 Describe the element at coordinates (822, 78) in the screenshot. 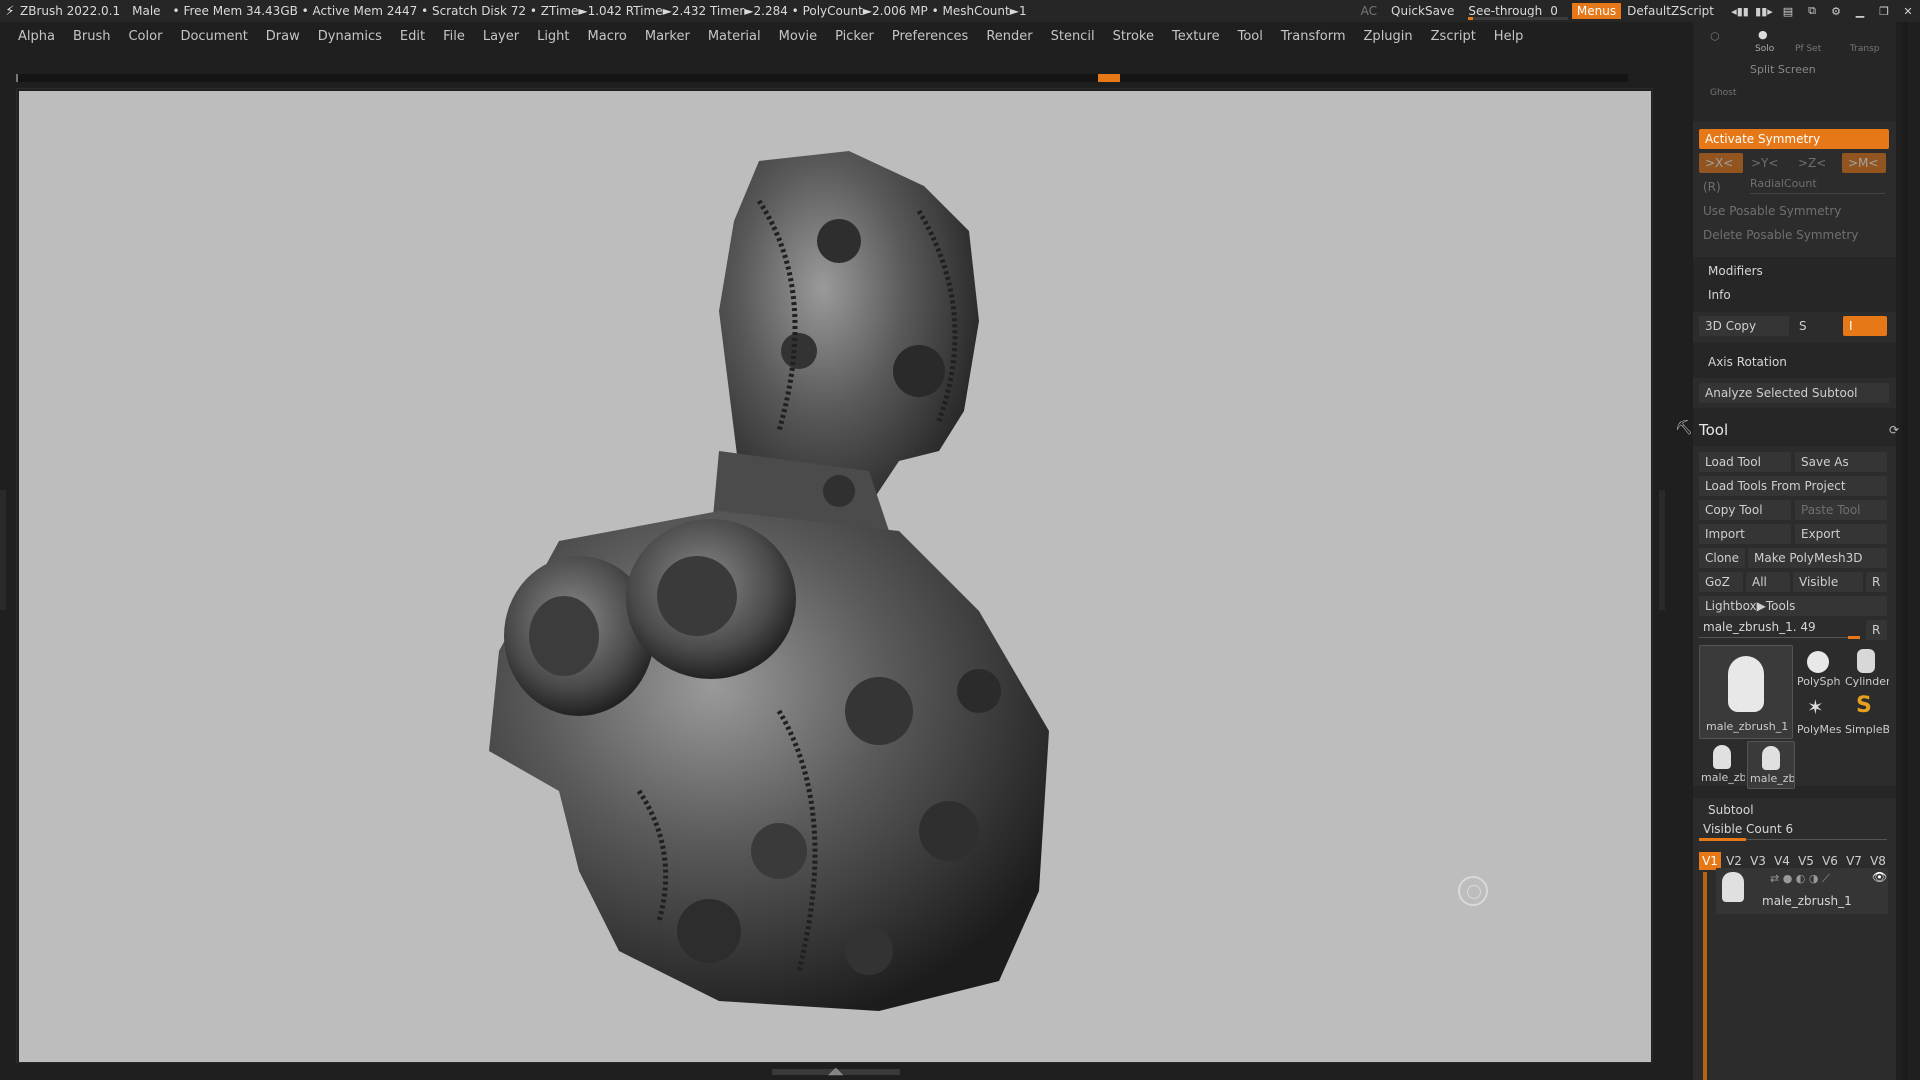

I see `timeline-bar` at that location.